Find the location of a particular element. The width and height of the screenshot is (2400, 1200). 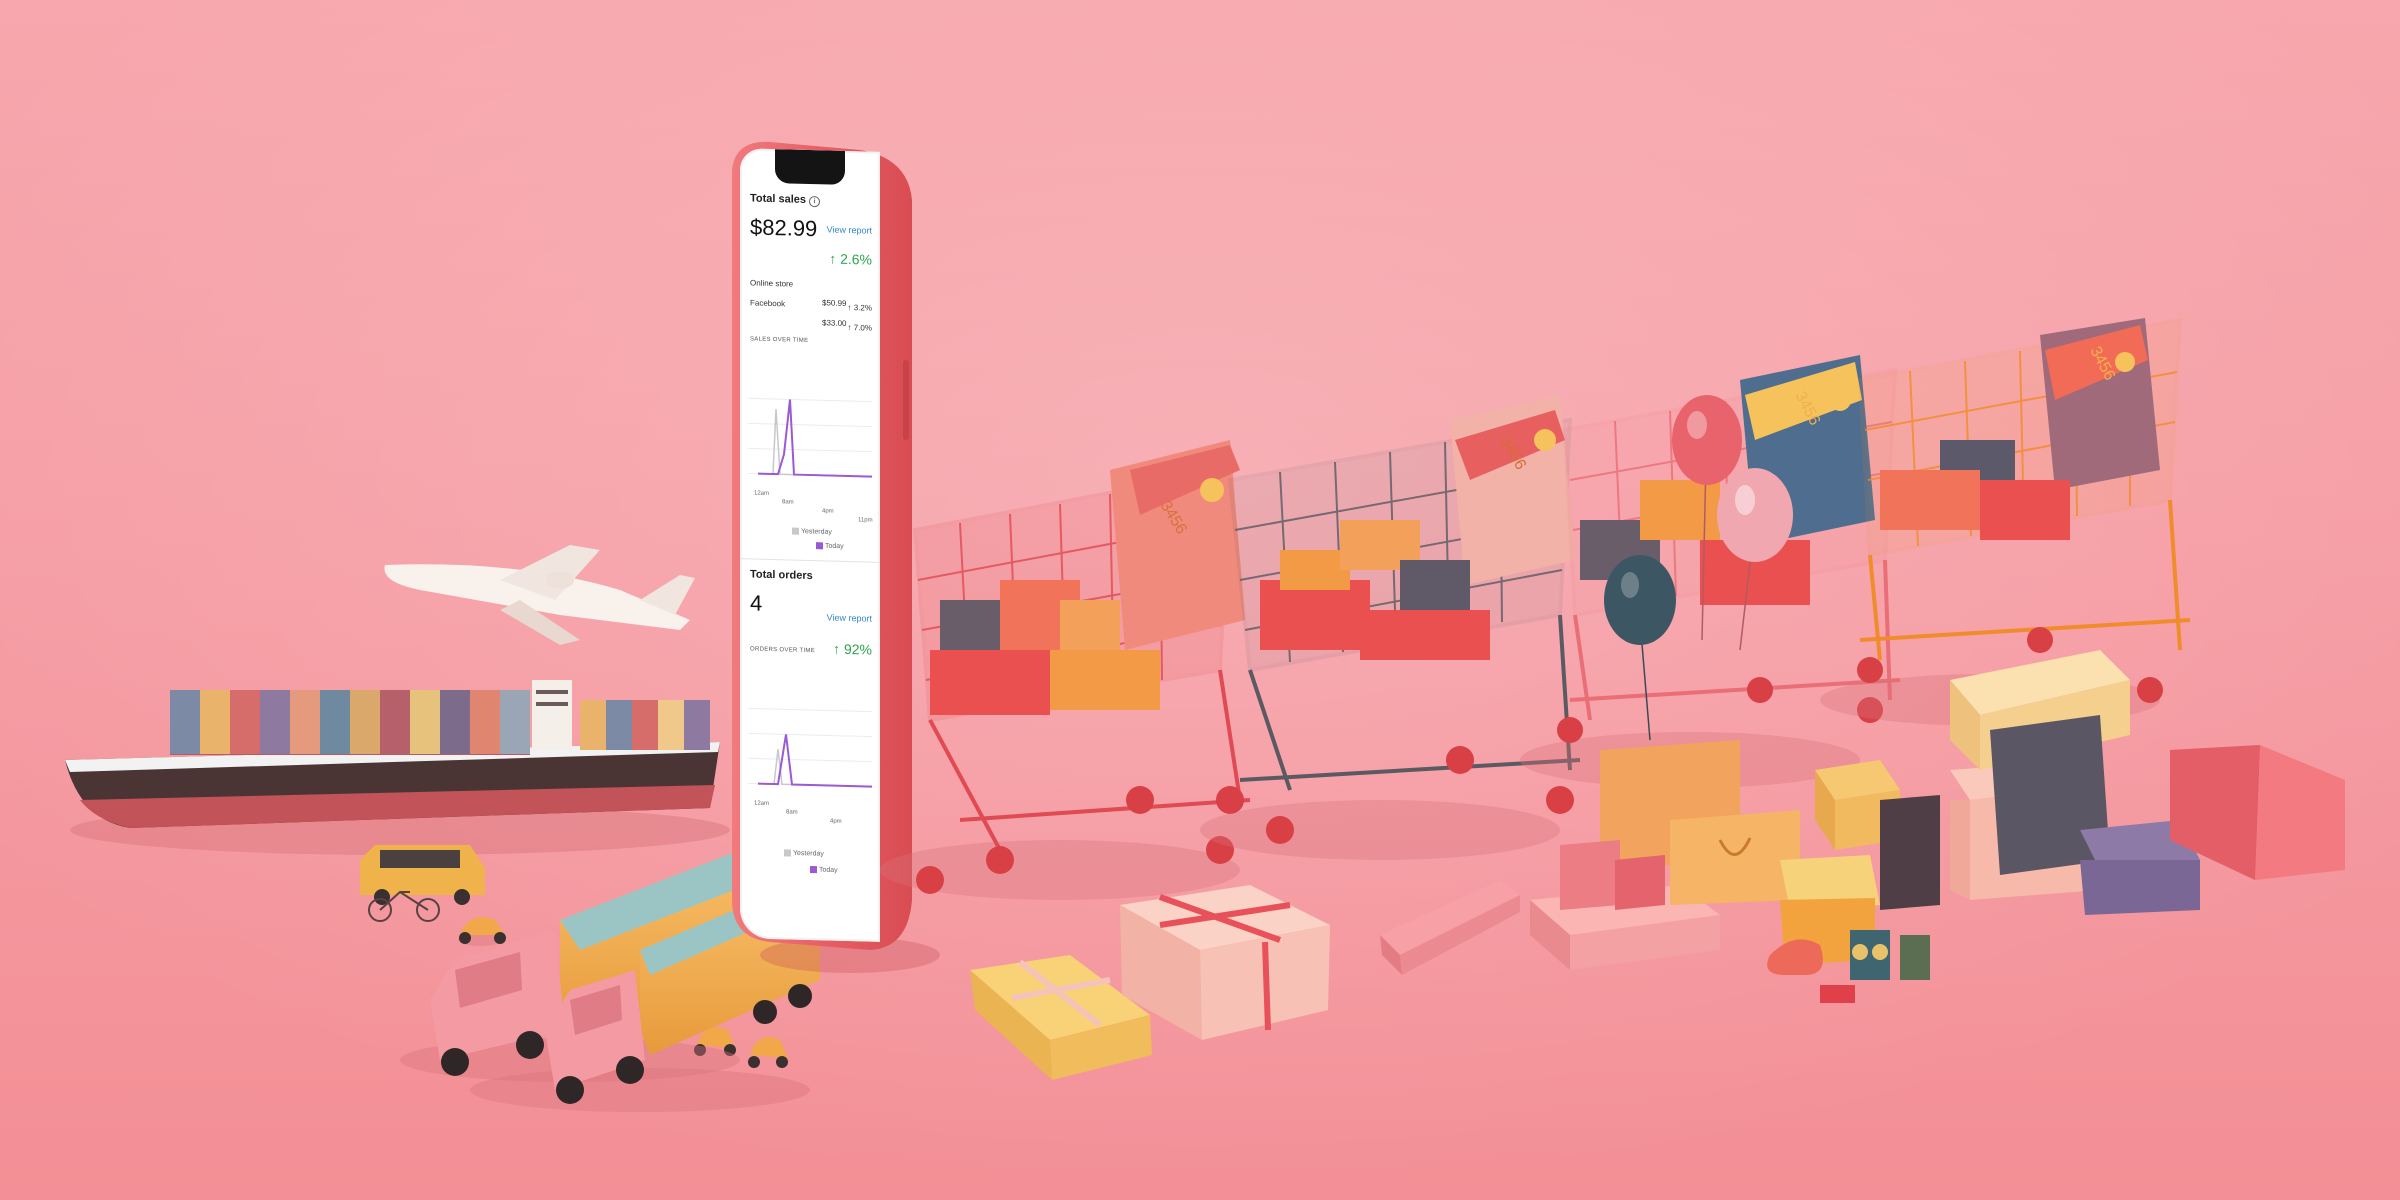

sales-change: ↑ 2.6% is located at coordinates (850, 259).